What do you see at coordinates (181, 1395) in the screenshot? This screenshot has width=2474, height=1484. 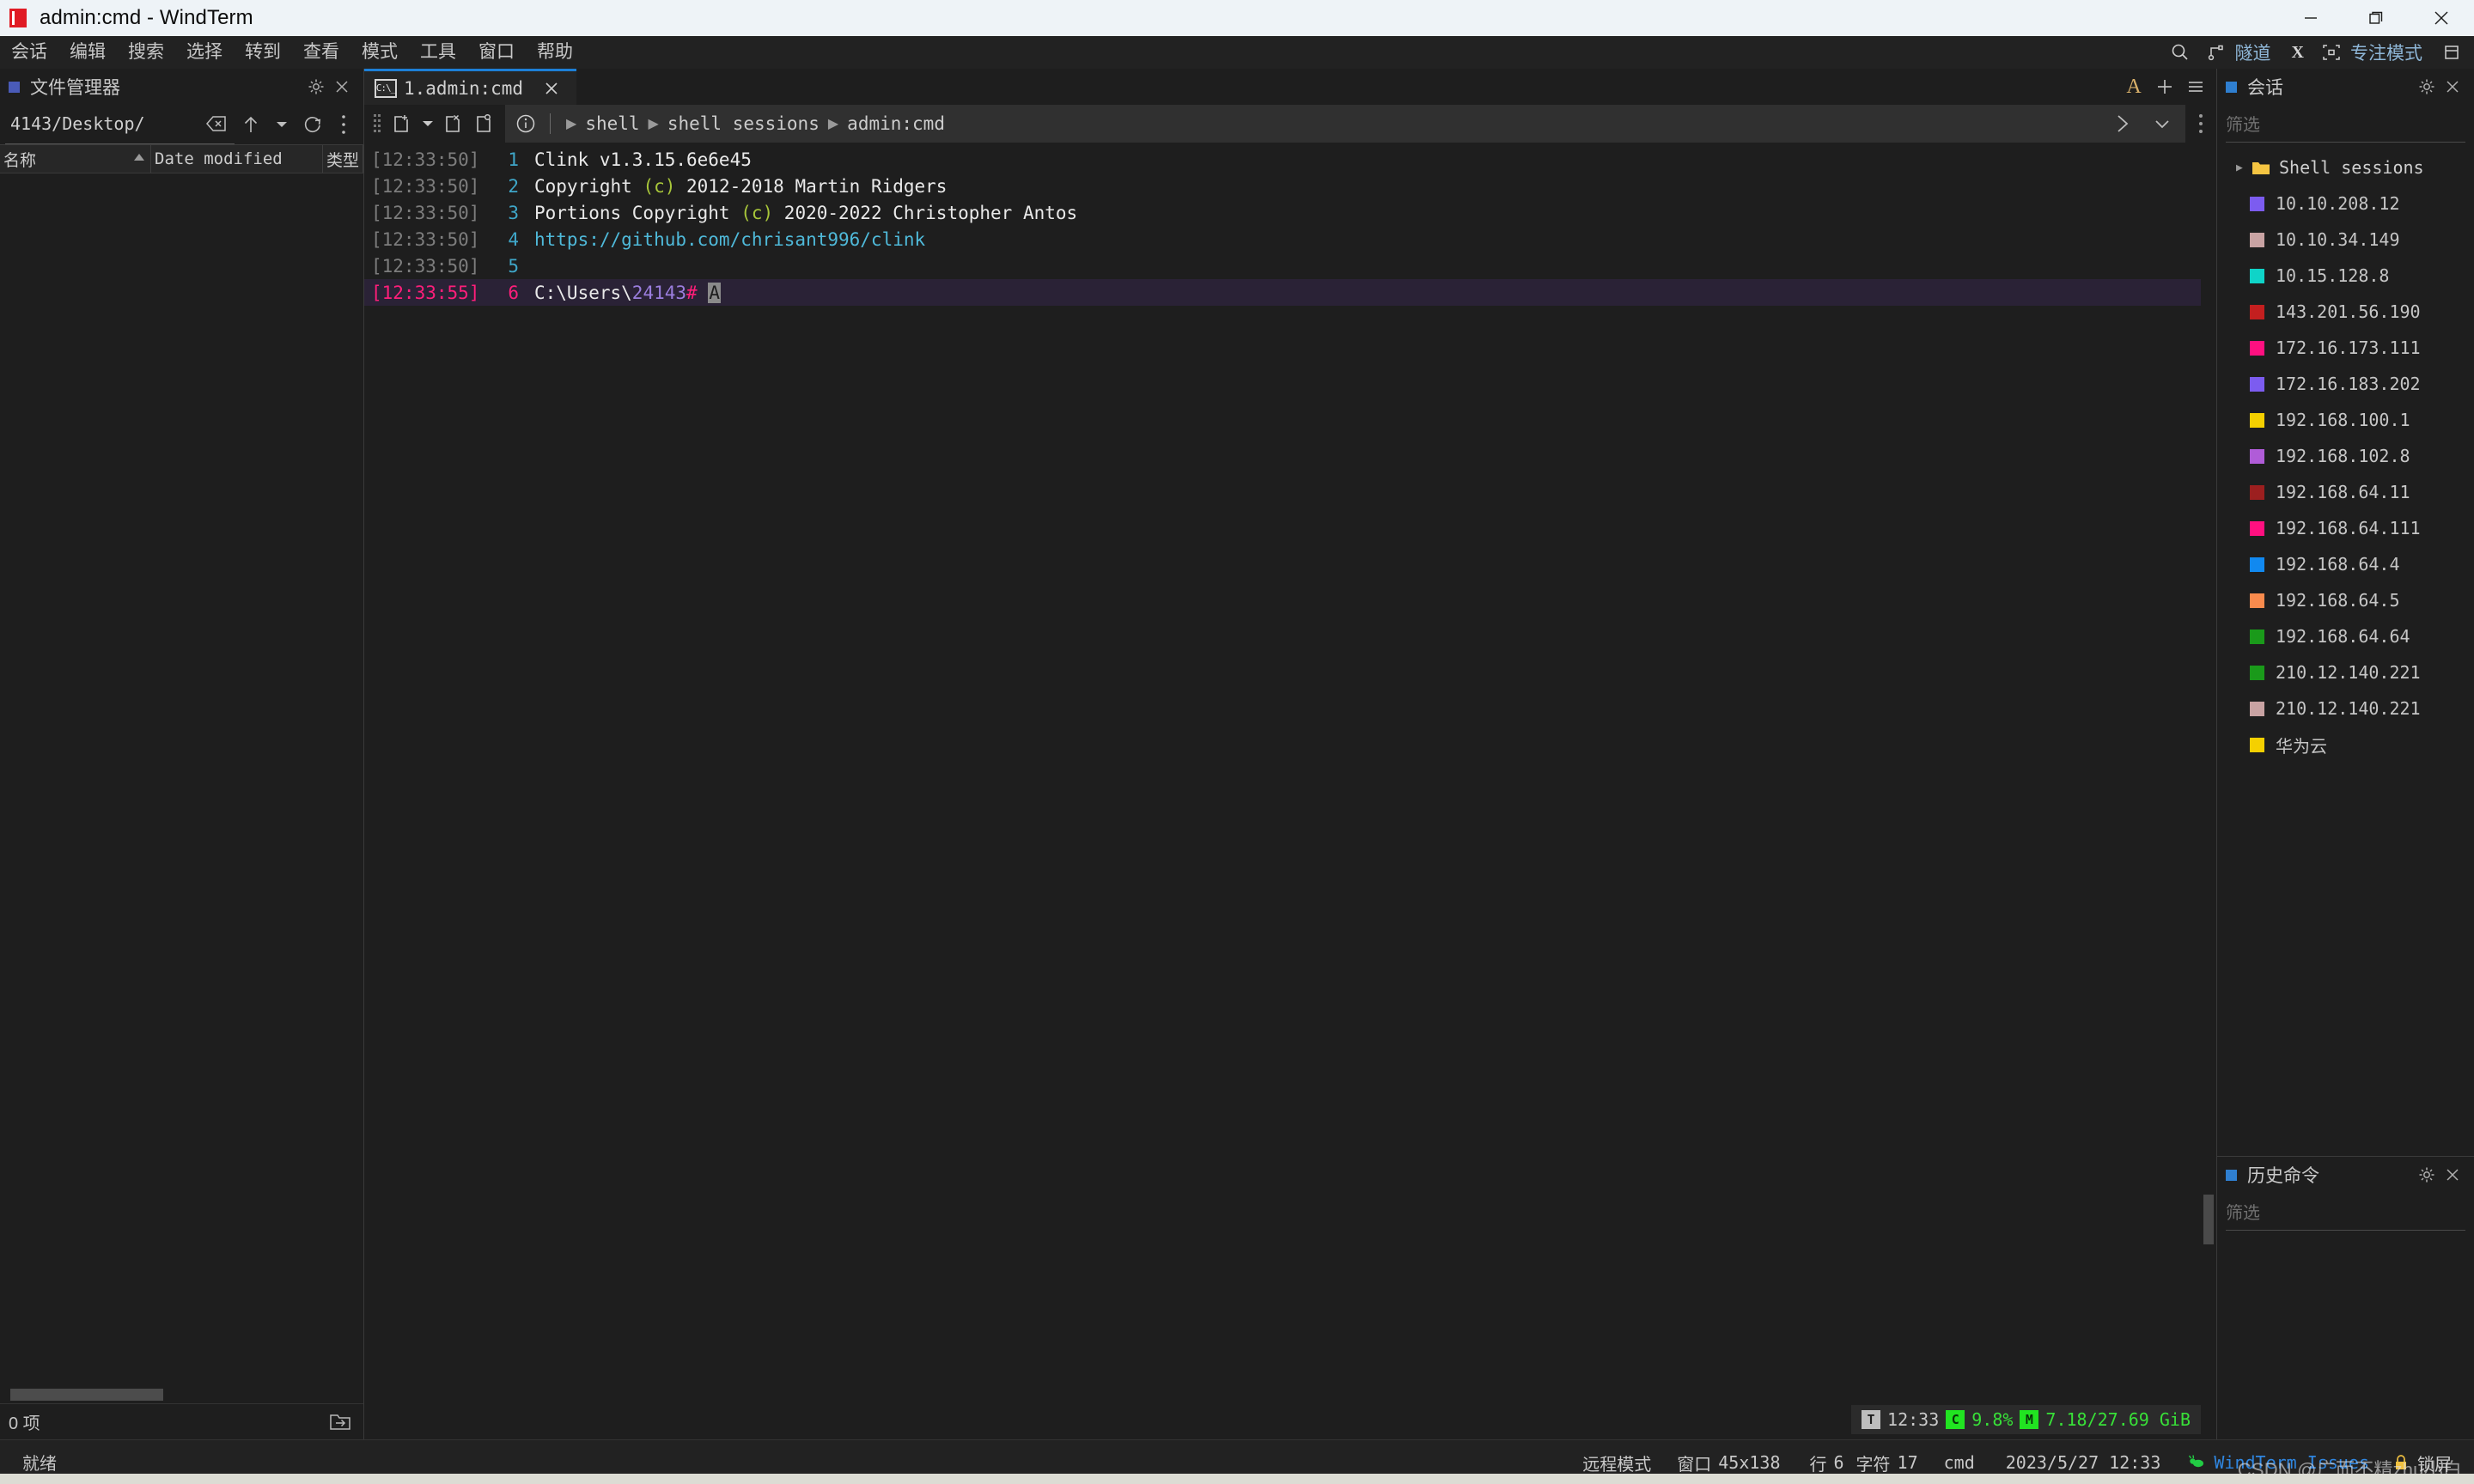 I see `file-list-horizontal-scrollbar` at bounding box center [181, 1395].